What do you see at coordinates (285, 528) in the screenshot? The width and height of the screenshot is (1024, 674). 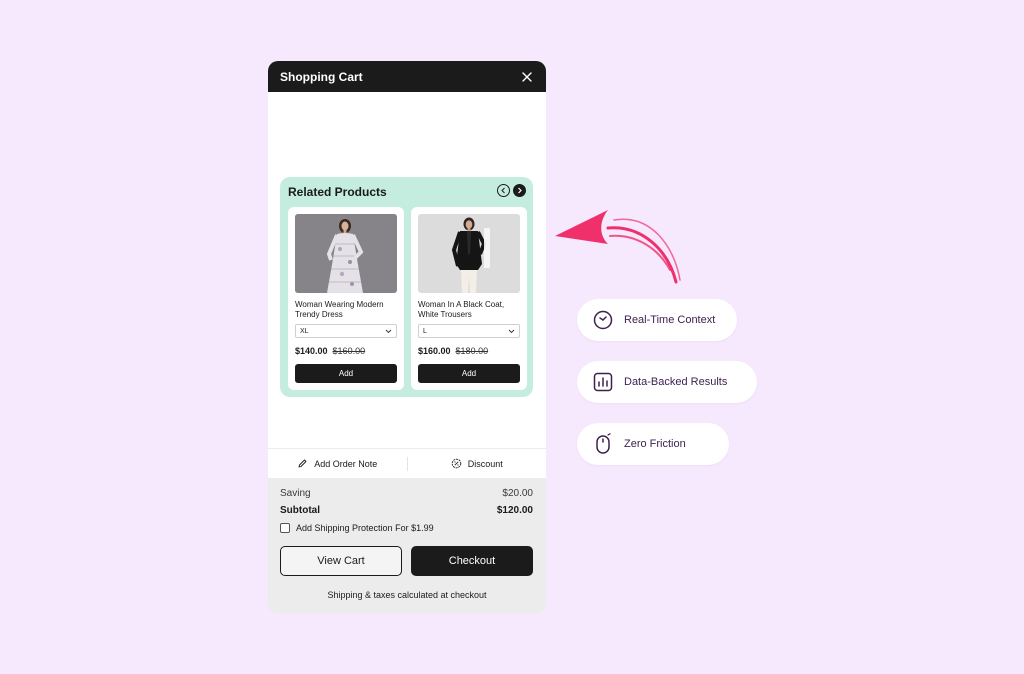 I see `shipping-protection-checkbox` at bounding box center [285, 528].